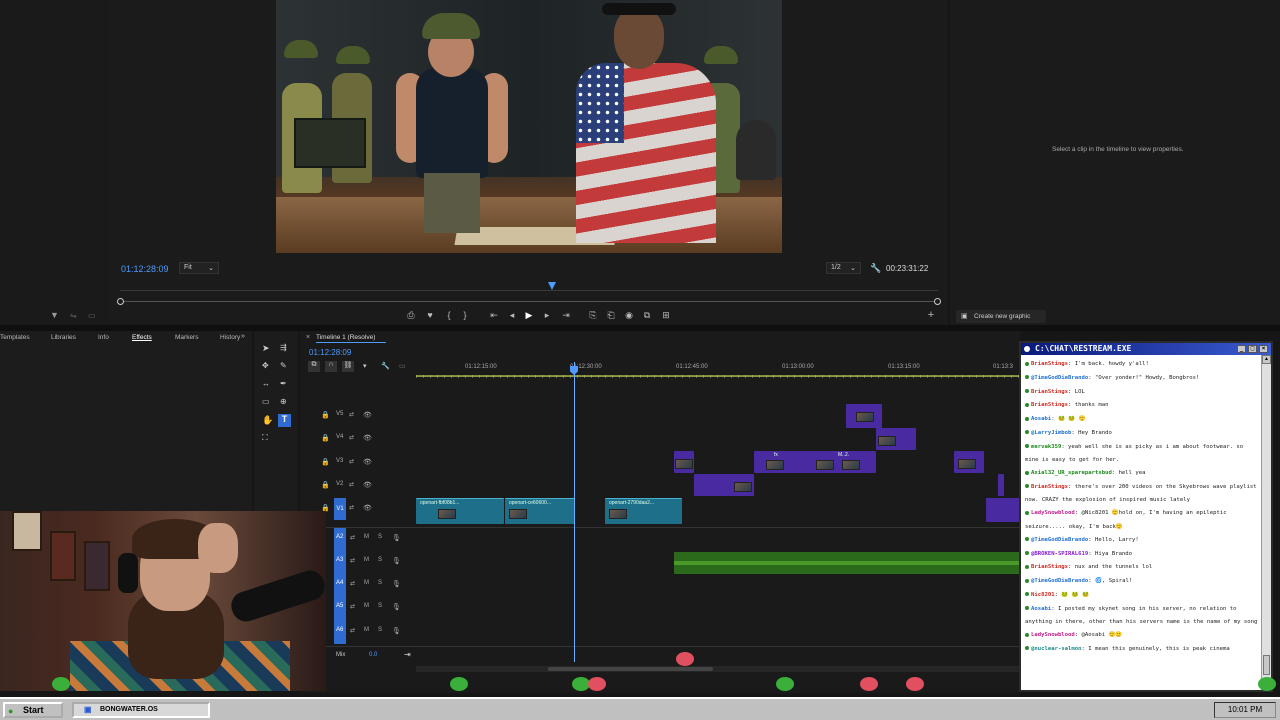  Describe the element at coordinates (266, 383) in the screenshot. I see `slip-tool-icon: ↔` at that location.